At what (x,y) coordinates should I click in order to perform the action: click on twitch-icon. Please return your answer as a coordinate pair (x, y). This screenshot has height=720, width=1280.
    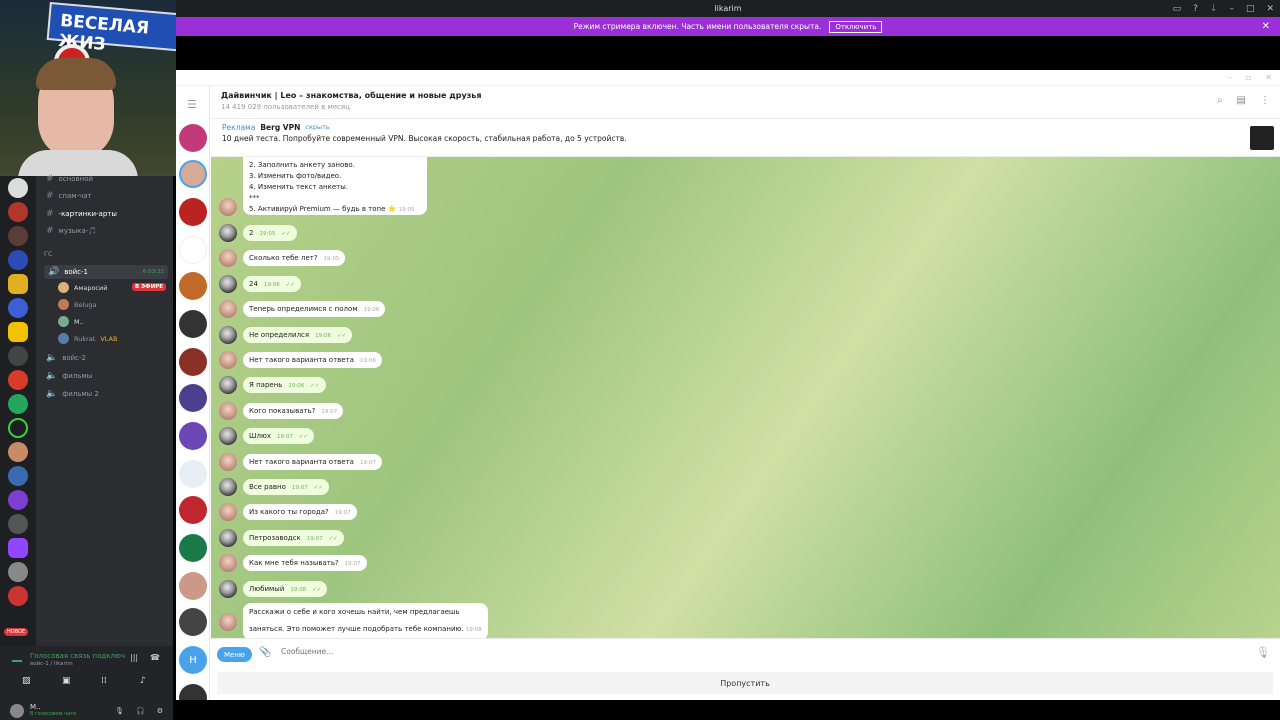
    Looking at the image, I should click on (18, 548).